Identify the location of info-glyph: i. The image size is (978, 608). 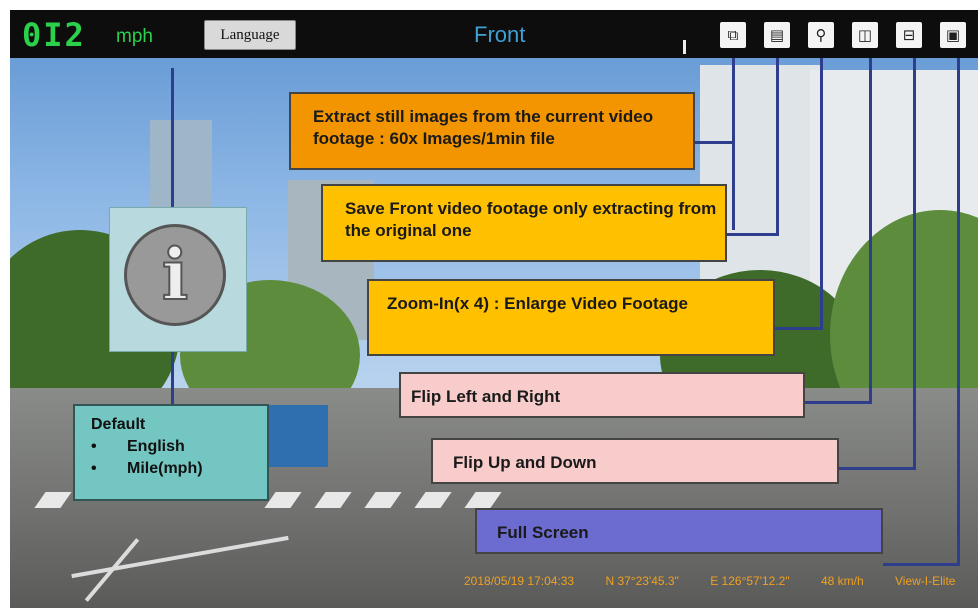
(175, 274).